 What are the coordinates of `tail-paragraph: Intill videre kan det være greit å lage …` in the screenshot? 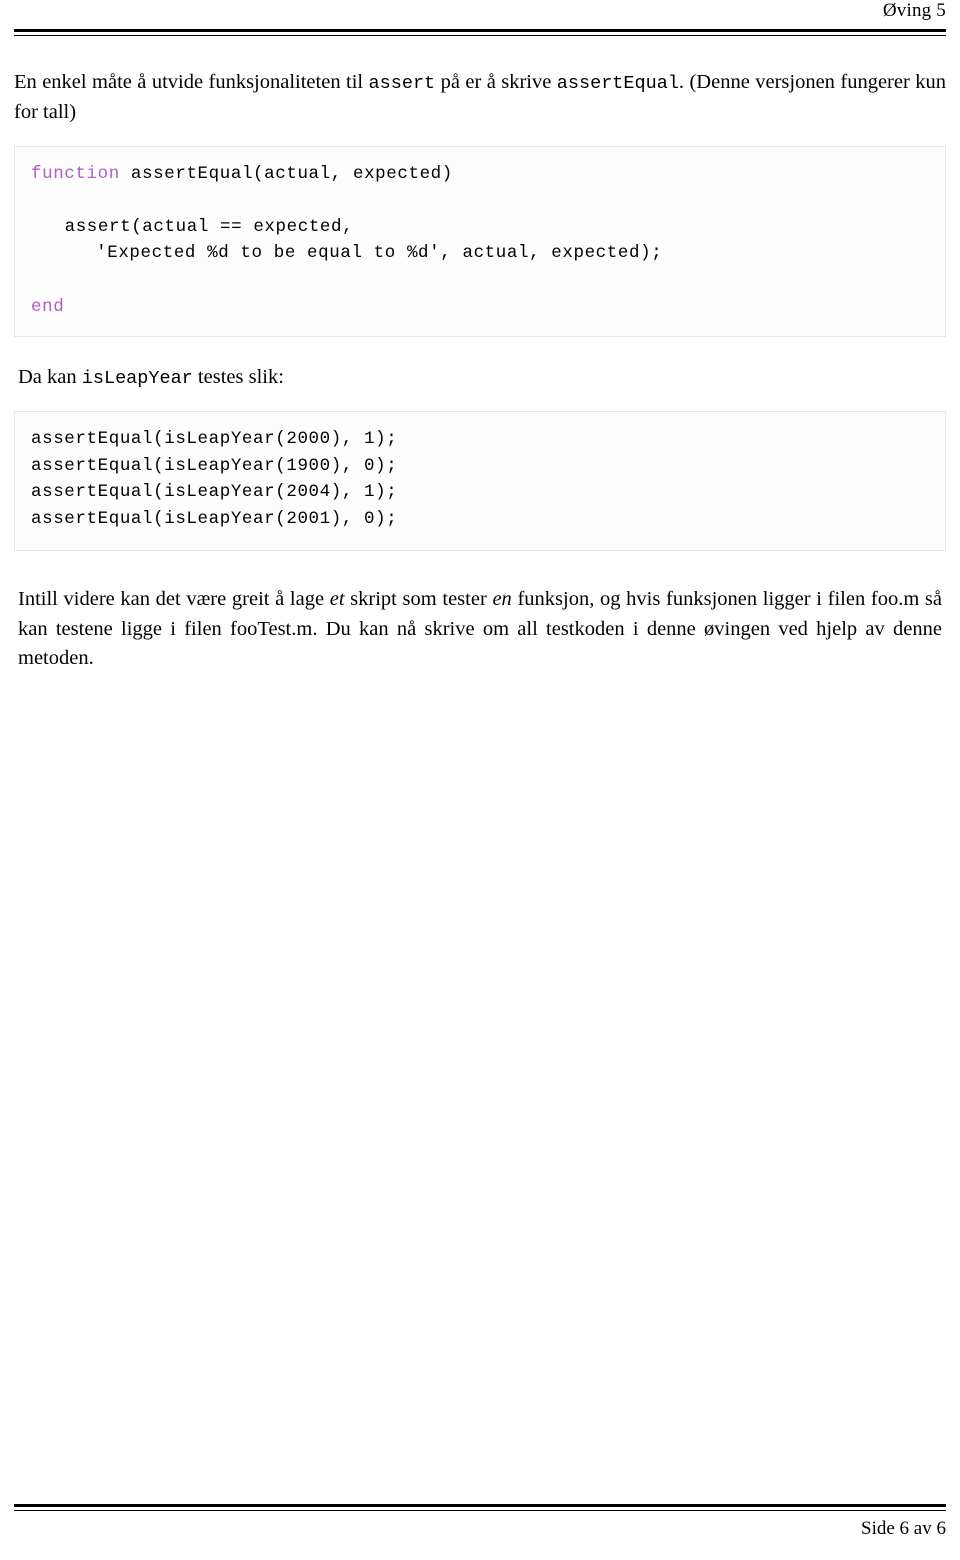 It's located at (480, 629).